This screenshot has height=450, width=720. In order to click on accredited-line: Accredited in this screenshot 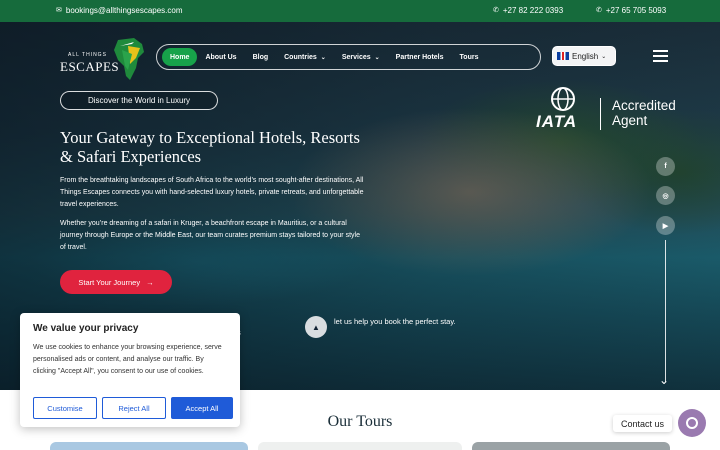, I will do `click(644, 105)`.